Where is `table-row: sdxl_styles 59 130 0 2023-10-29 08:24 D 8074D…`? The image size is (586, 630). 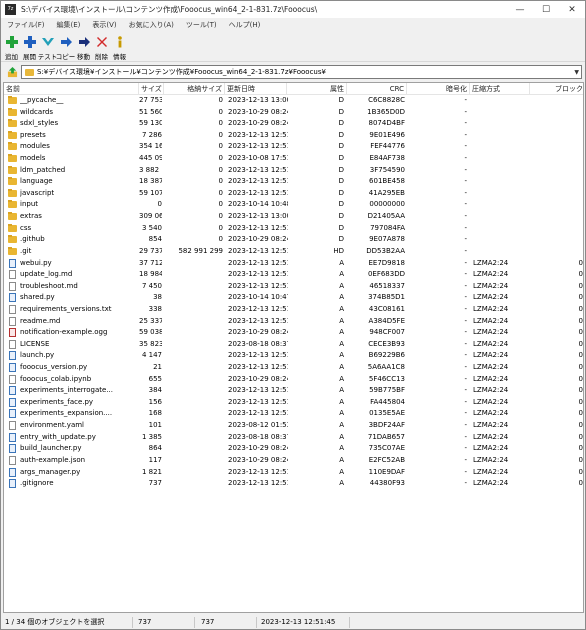
table-row: sdxl_styles 59 130 0 2023-10-29 08:24 D 8074D… is located at coordinates (293, 124).